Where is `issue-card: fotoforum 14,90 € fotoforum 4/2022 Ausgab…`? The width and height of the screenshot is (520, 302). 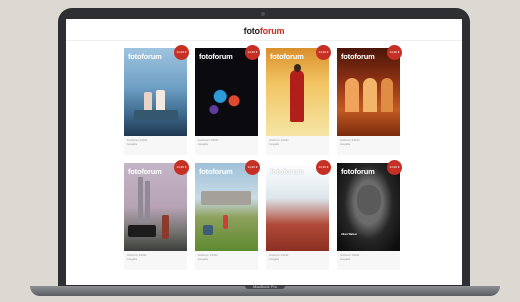 issue-card: fotoforum 14,90 € fotoforum 4/2022 Ausgab… is located at coordinates (298, 100).